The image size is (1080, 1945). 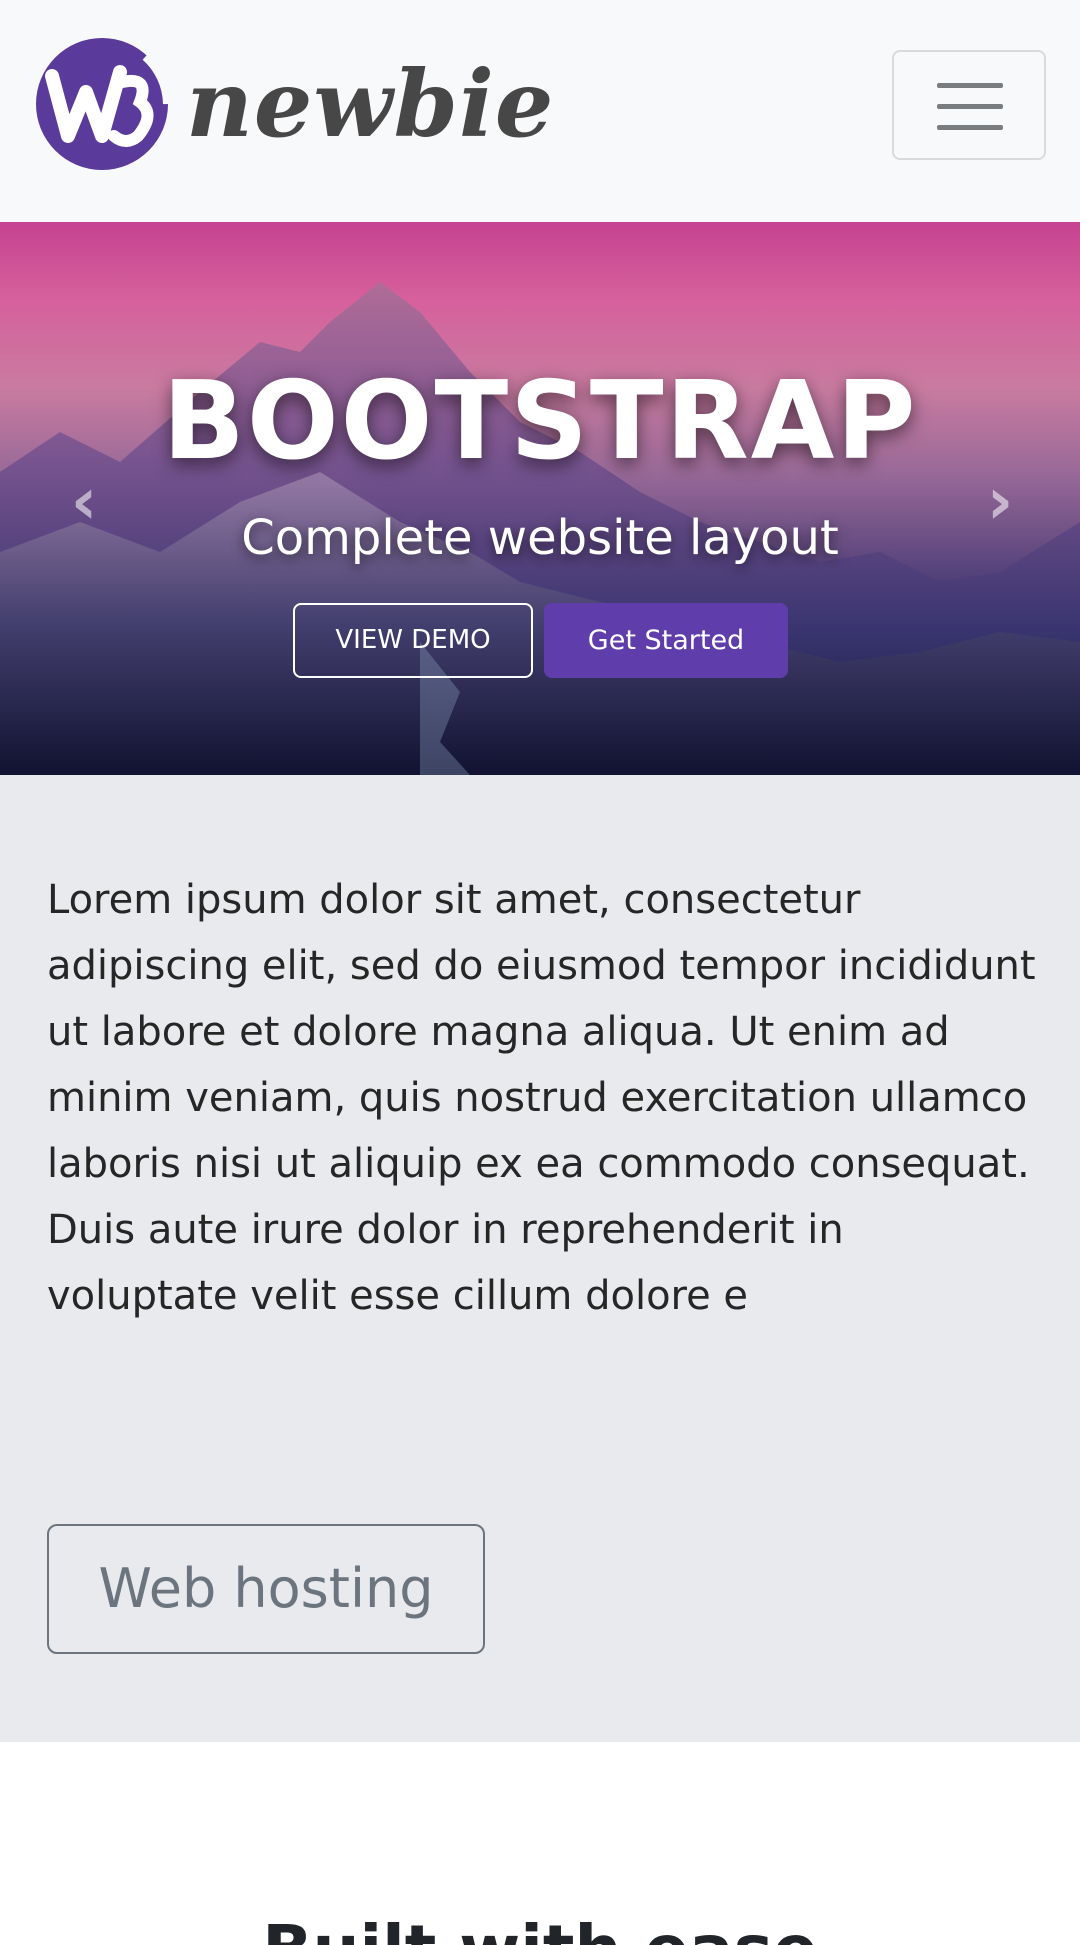 What do you see at coordinates (413, 640) in the screenshot?
I see `view-demo-button: VIEW DEMO` at bounding box center [413, 640].